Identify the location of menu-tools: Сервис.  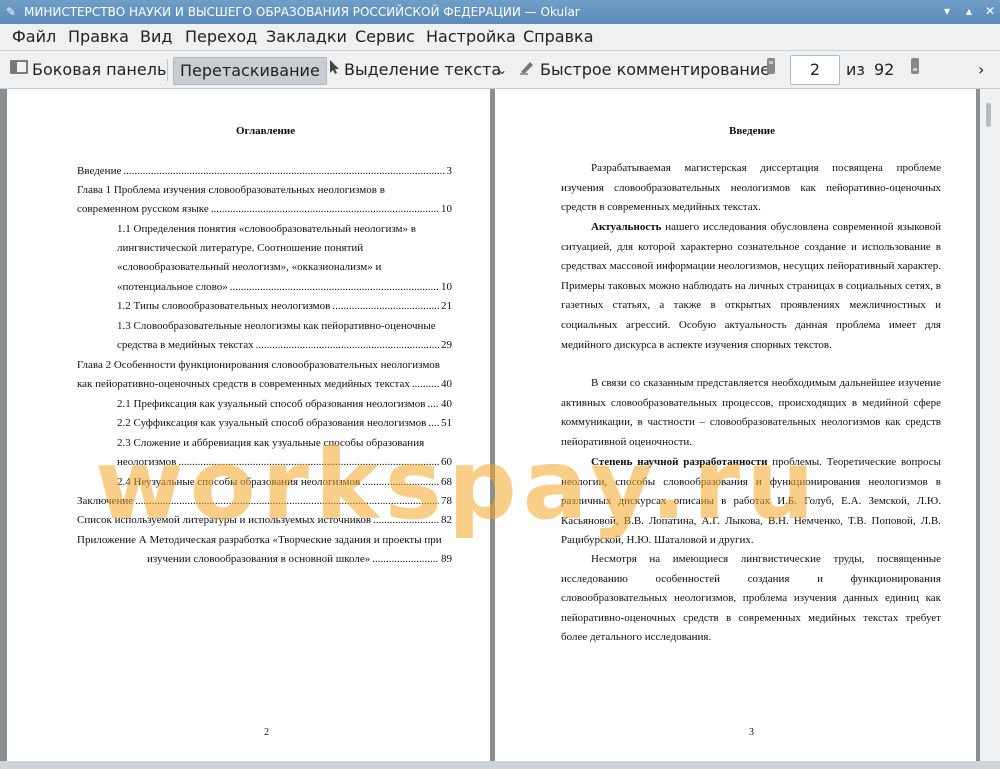
(385, 36).